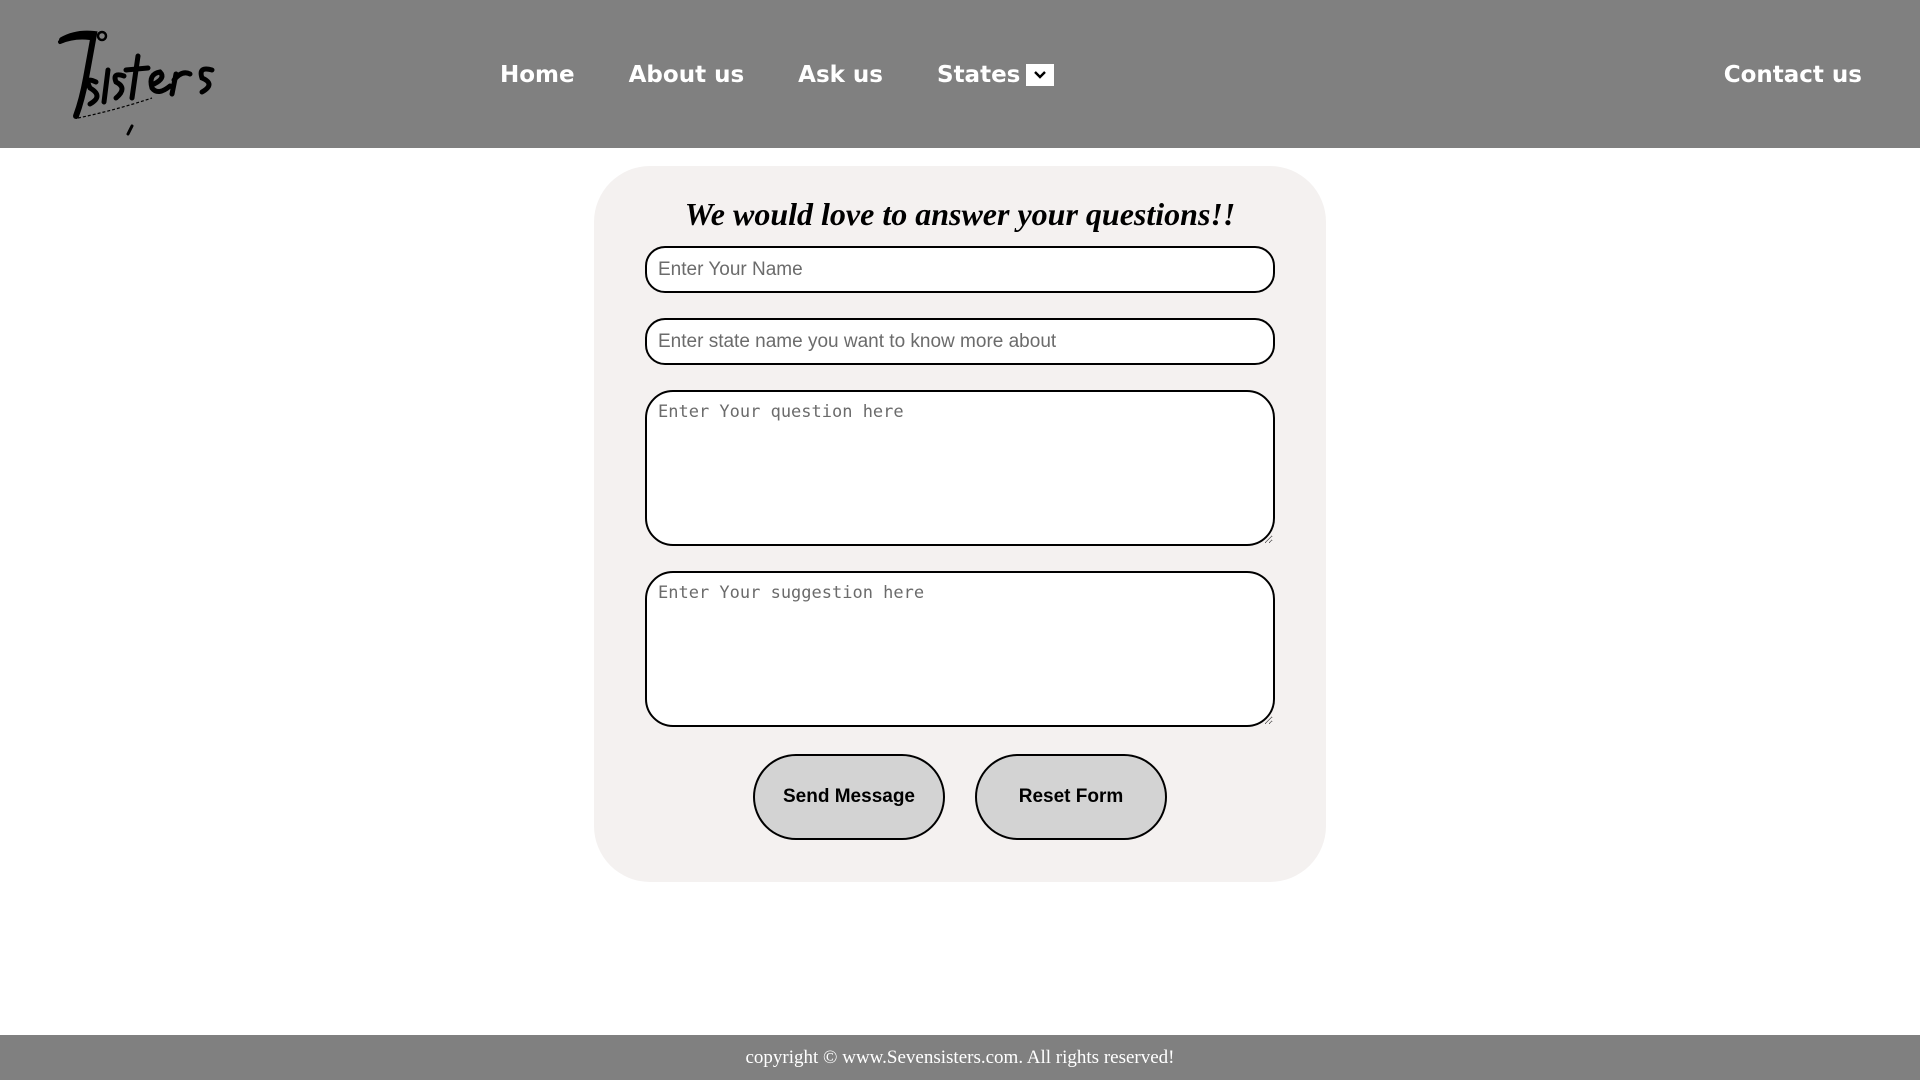 The width and height of the screenshot is (1920, 1080). Describe the element at coordinates (960, 214) in the screenshot. I see `form-title: We would love to answer your questions!!` at that location.